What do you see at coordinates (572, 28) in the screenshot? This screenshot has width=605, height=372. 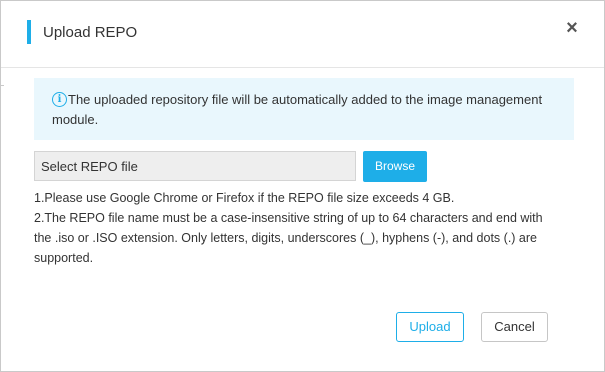 I see `close-icon: ×` at bounding box center [572, 28].